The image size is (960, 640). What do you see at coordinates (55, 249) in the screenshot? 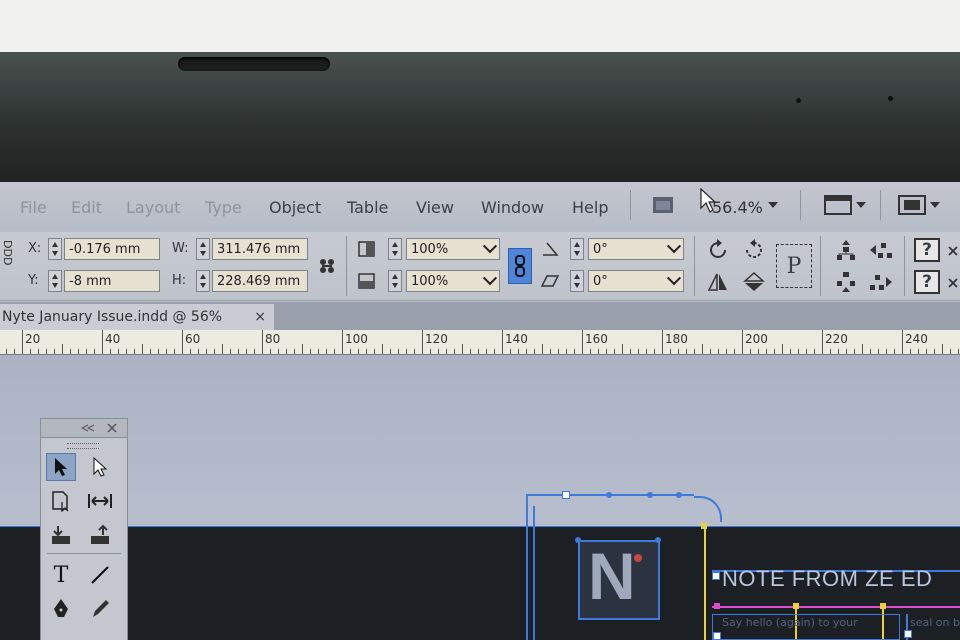
I see `x-stepper` at bounding box center [55, 249].